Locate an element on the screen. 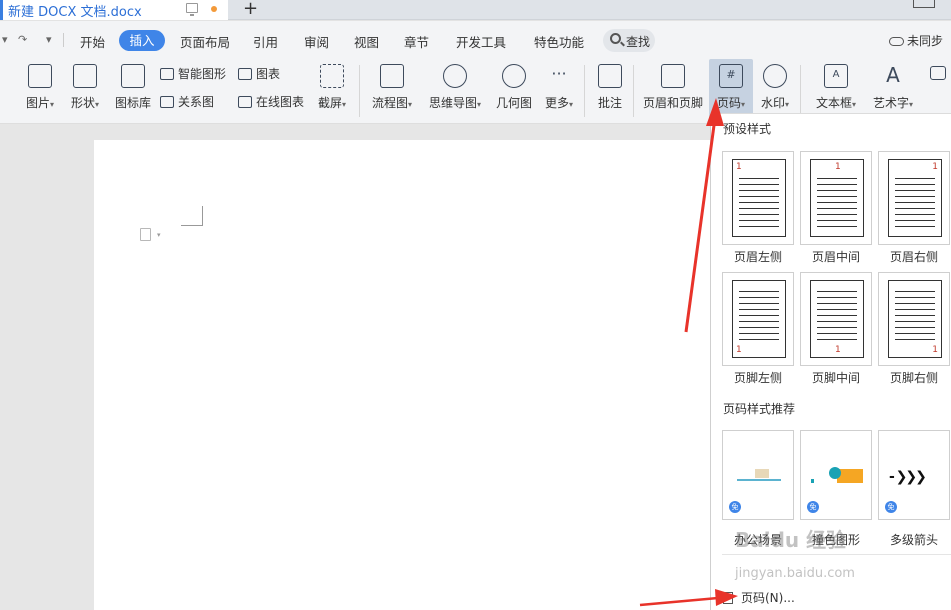 The width and height of the screenshot is (951, 610). annotation-arrows is located at coordinates (688, 352).